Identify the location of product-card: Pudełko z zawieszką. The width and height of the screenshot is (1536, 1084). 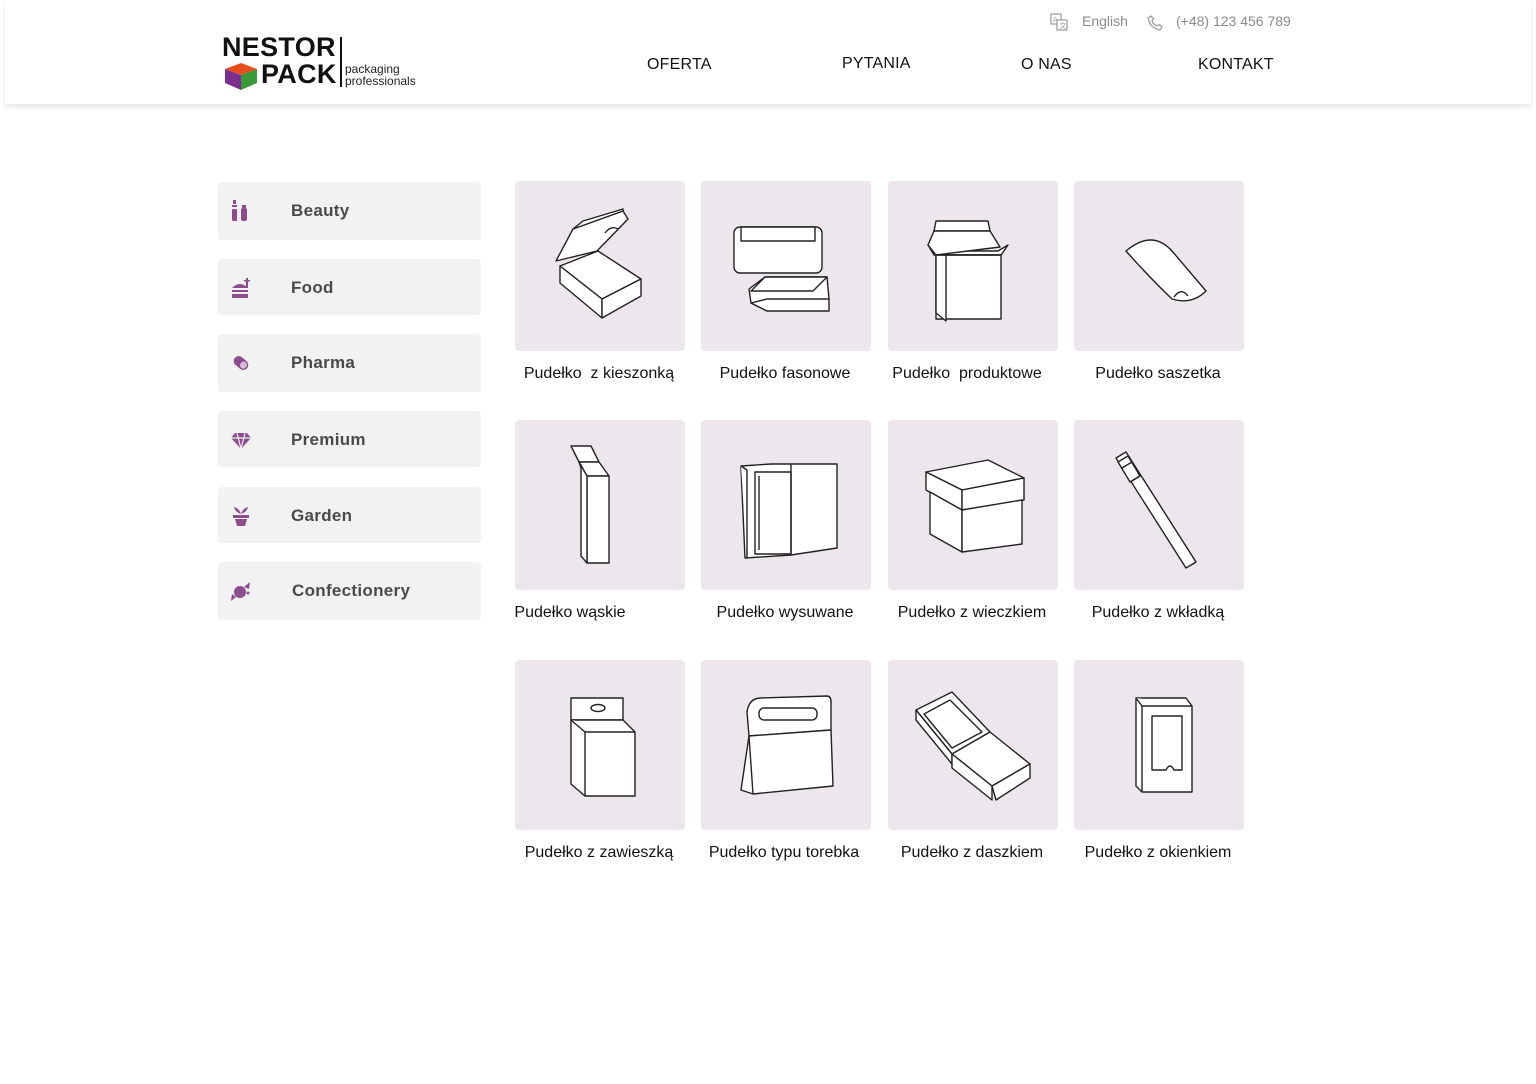
(610, 762).